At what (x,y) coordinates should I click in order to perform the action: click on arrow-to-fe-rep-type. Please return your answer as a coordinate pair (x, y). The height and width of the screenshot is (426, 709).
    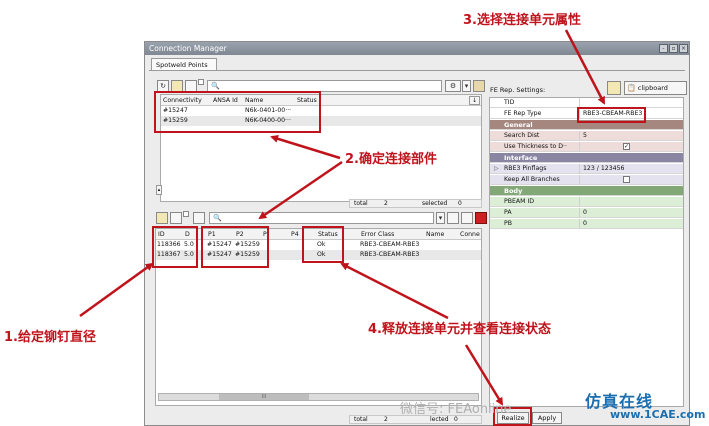
    Looking at the image, I should click on (585, 67).